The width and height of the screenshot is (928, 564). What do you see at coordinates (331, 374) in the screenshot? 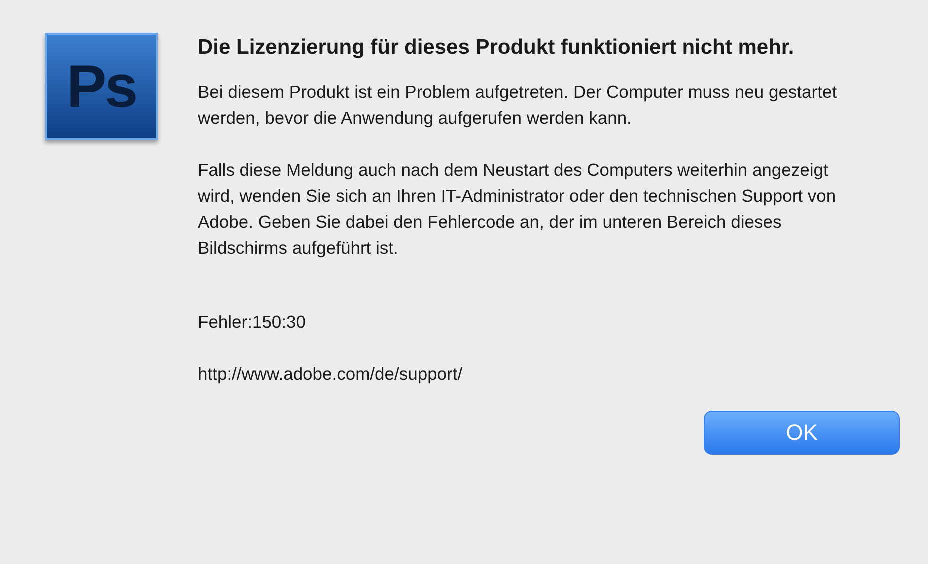
I see `support-url: http://www.adobe.com/de/support/` at bounding box center [331, 374].